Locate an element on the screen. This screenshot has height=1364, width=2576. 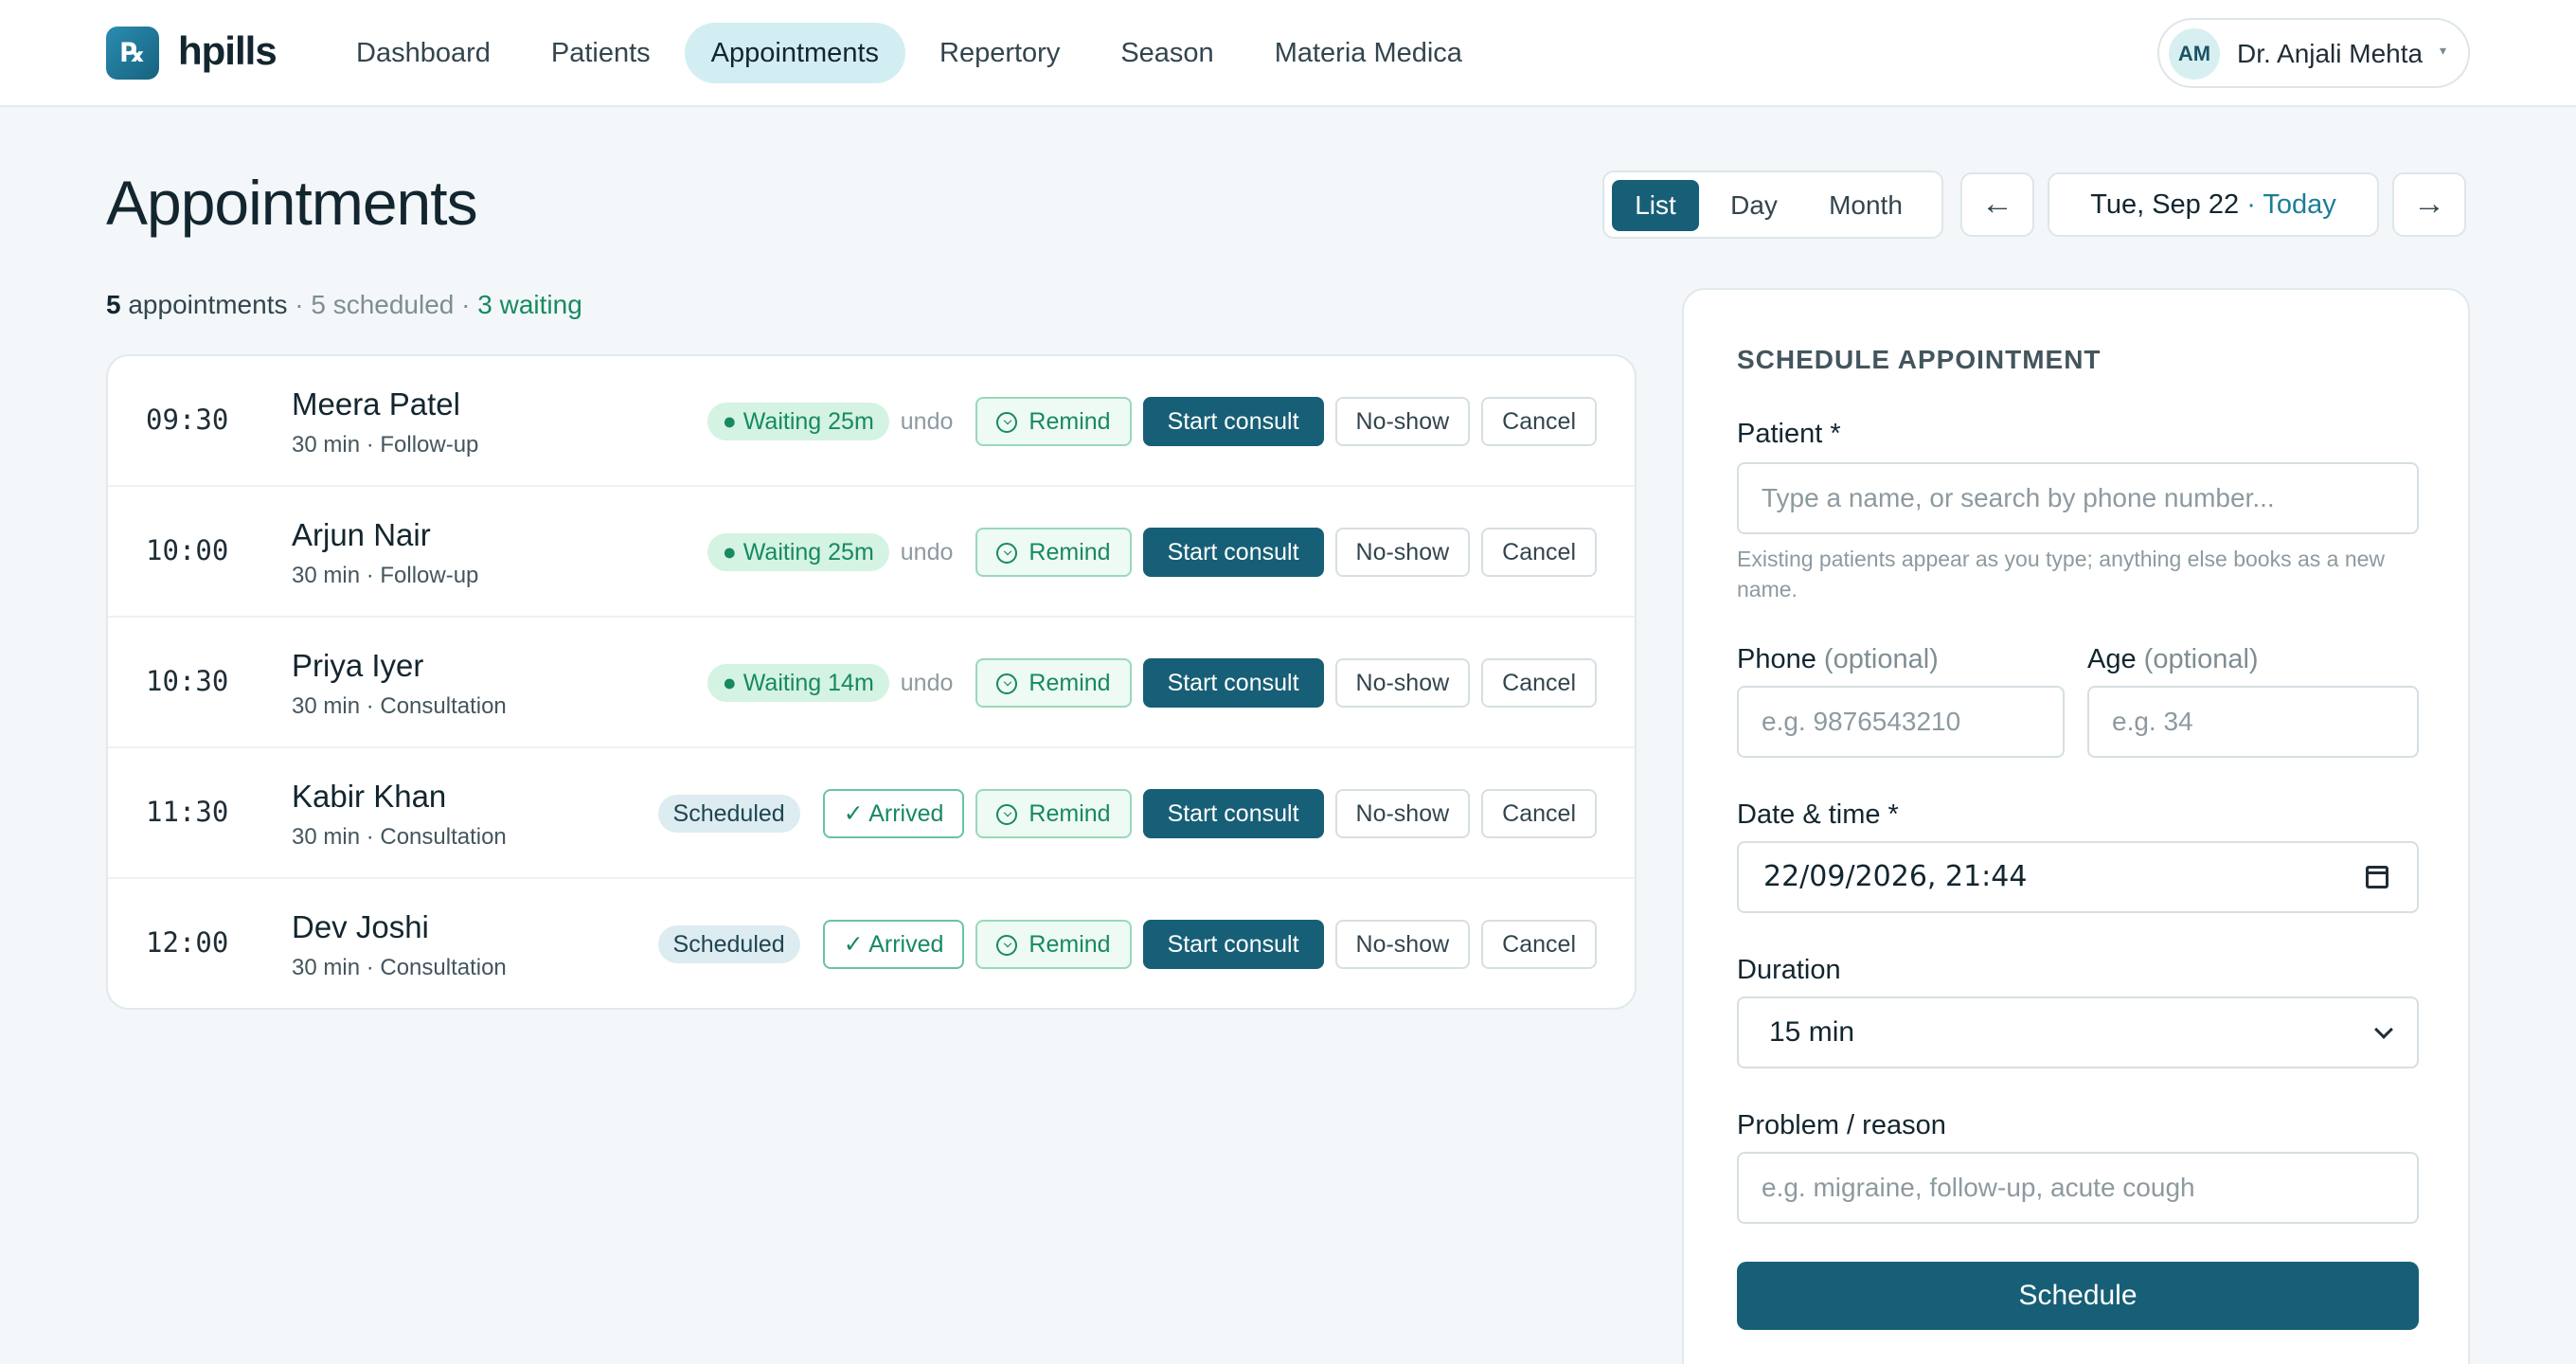
nav-item-appointments: Appointments is located at coordinates (794, 53).